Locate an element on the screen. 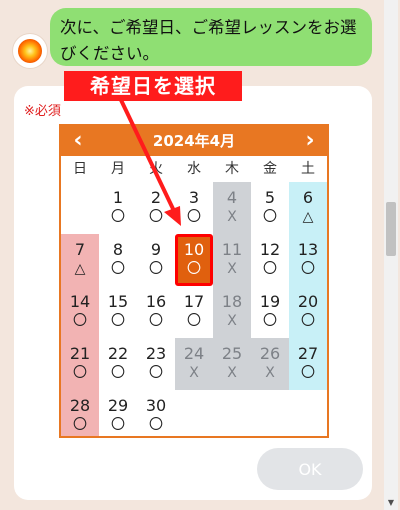 This screenshot has width=400, height=510. day-number: 19 is located at coordinates (270, 301).